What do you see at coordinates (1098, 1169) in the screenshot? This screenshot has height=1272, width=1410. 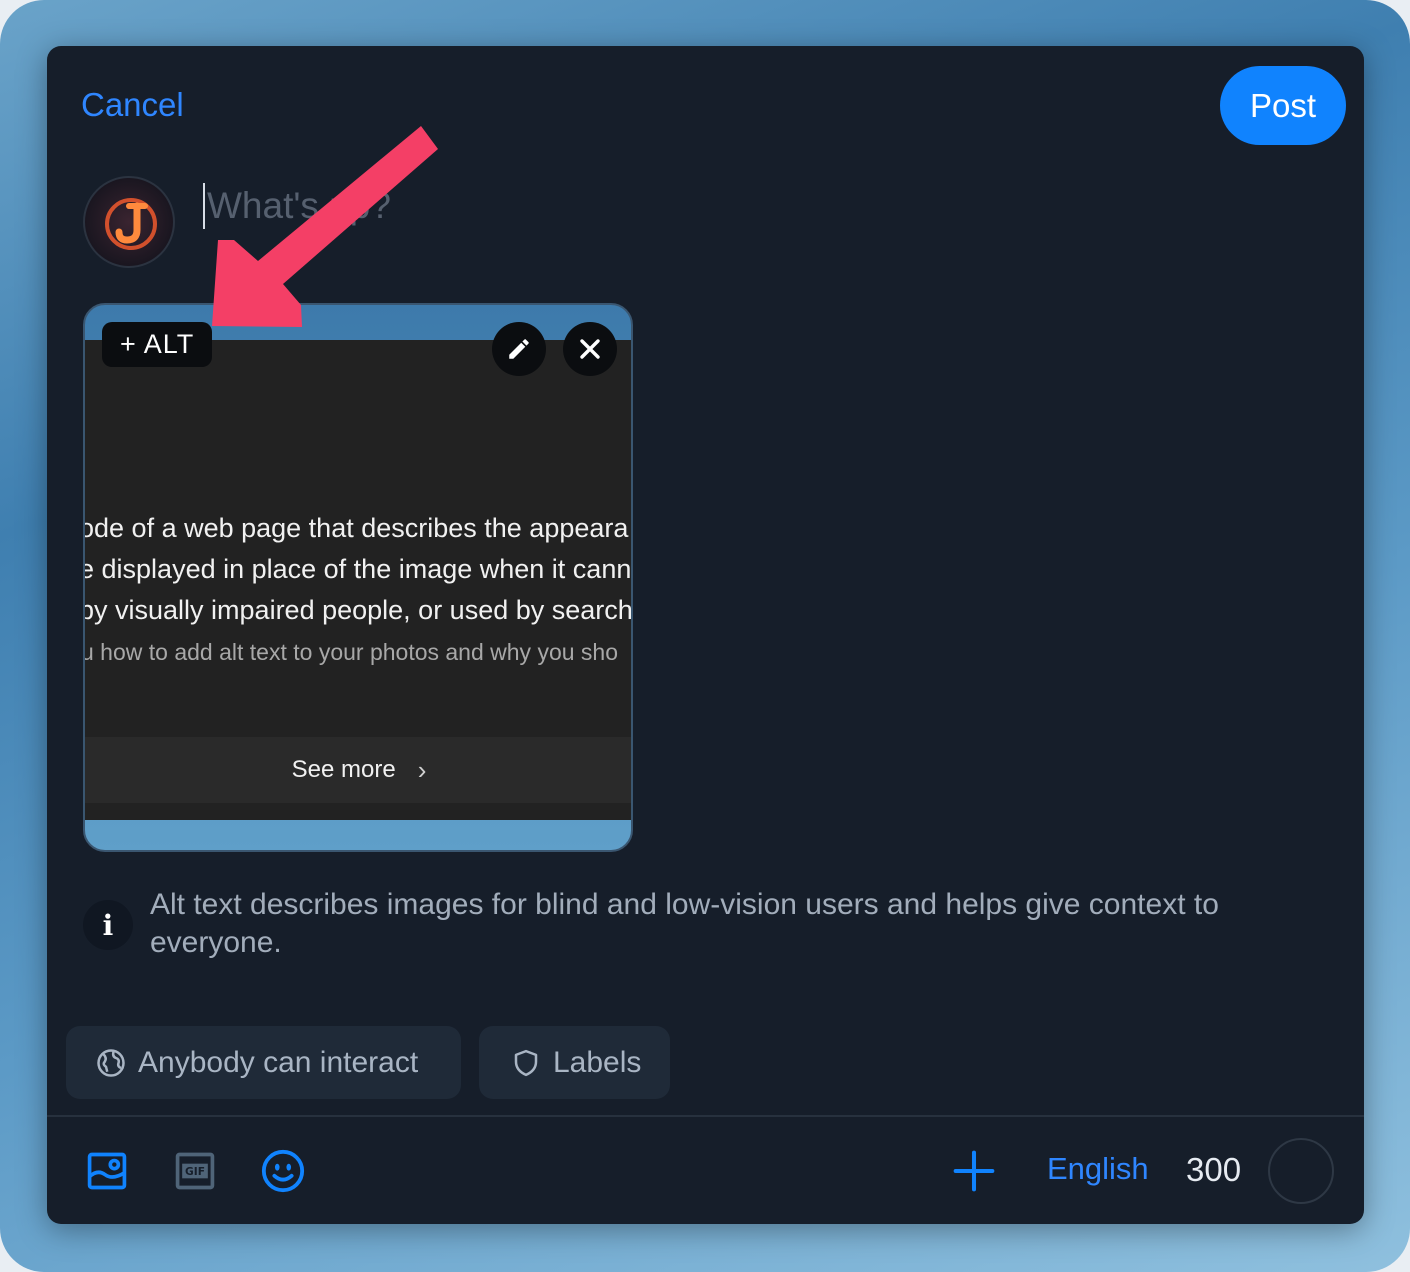 I see `language-selector: English` at bounding box center [1098, 1169].